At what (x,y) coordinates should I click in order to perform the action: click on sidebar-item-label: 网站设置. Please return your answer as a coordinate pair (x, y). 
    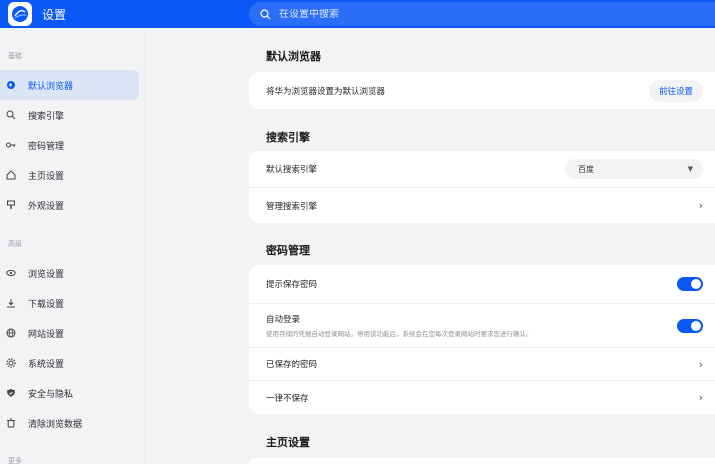
    Looking at the image, I should click on (46, 334).